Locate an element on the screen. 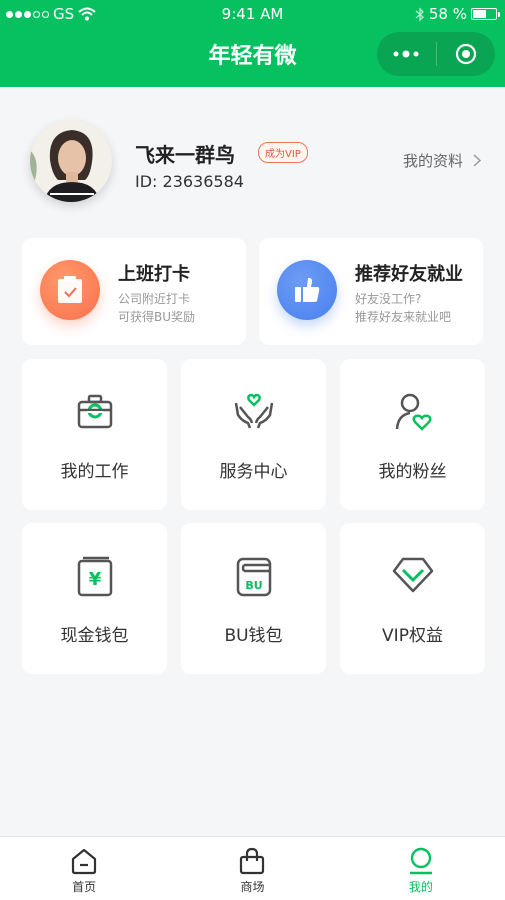 Image resolution: width=505 pixels, height=900 pixels. grid-label: 服务中心 is located at coordinates (253, 472).